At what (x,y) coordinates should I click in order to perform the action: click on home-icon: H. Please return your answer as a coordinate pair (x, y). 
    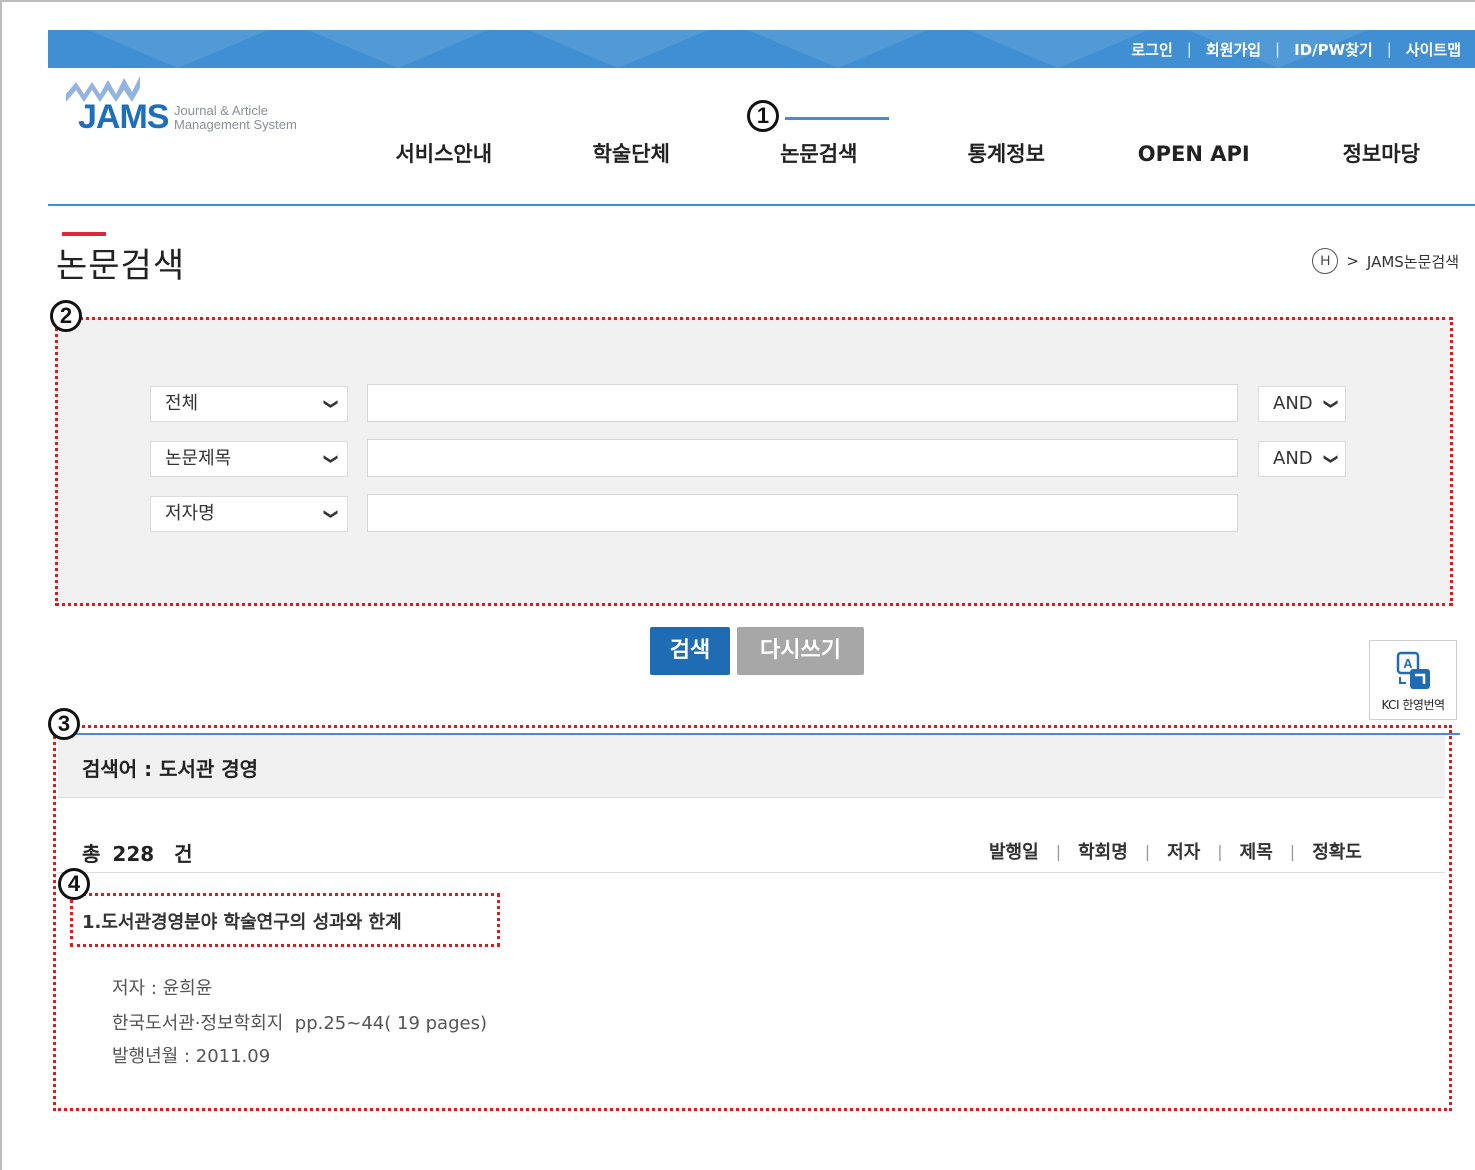
    Looking at the image, I should click on (1325, 261).